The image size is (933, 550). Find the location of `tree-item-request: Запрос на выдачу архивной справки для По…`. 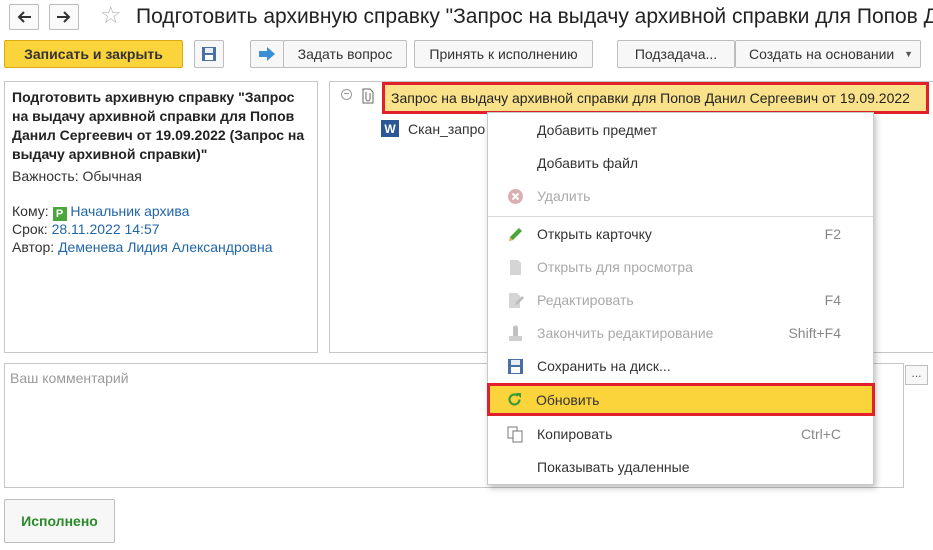

tree-item-request: Запрос на выдачу архивной справки для По… is located at coordinates (655, 98).